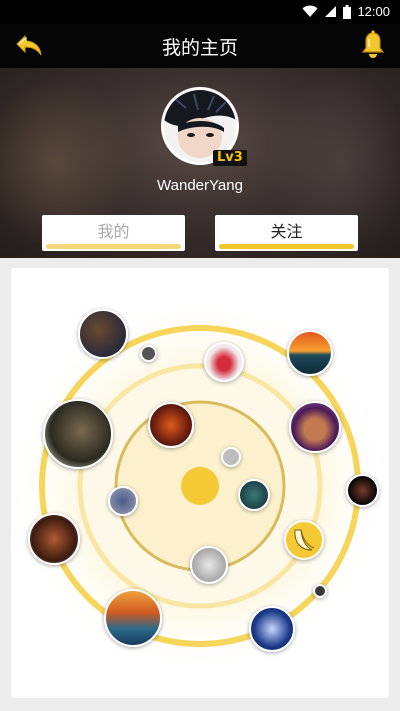  I want to click on page-title: 我的主页, so click(199, 48).